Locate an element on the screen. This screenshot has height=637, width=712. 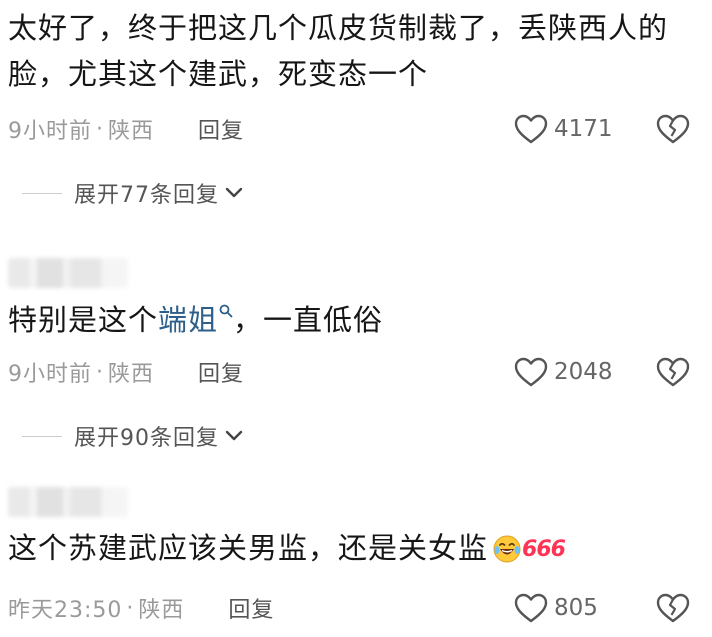
expand-replies-label: 展开77条回复 is located at coordinates (146, 195).